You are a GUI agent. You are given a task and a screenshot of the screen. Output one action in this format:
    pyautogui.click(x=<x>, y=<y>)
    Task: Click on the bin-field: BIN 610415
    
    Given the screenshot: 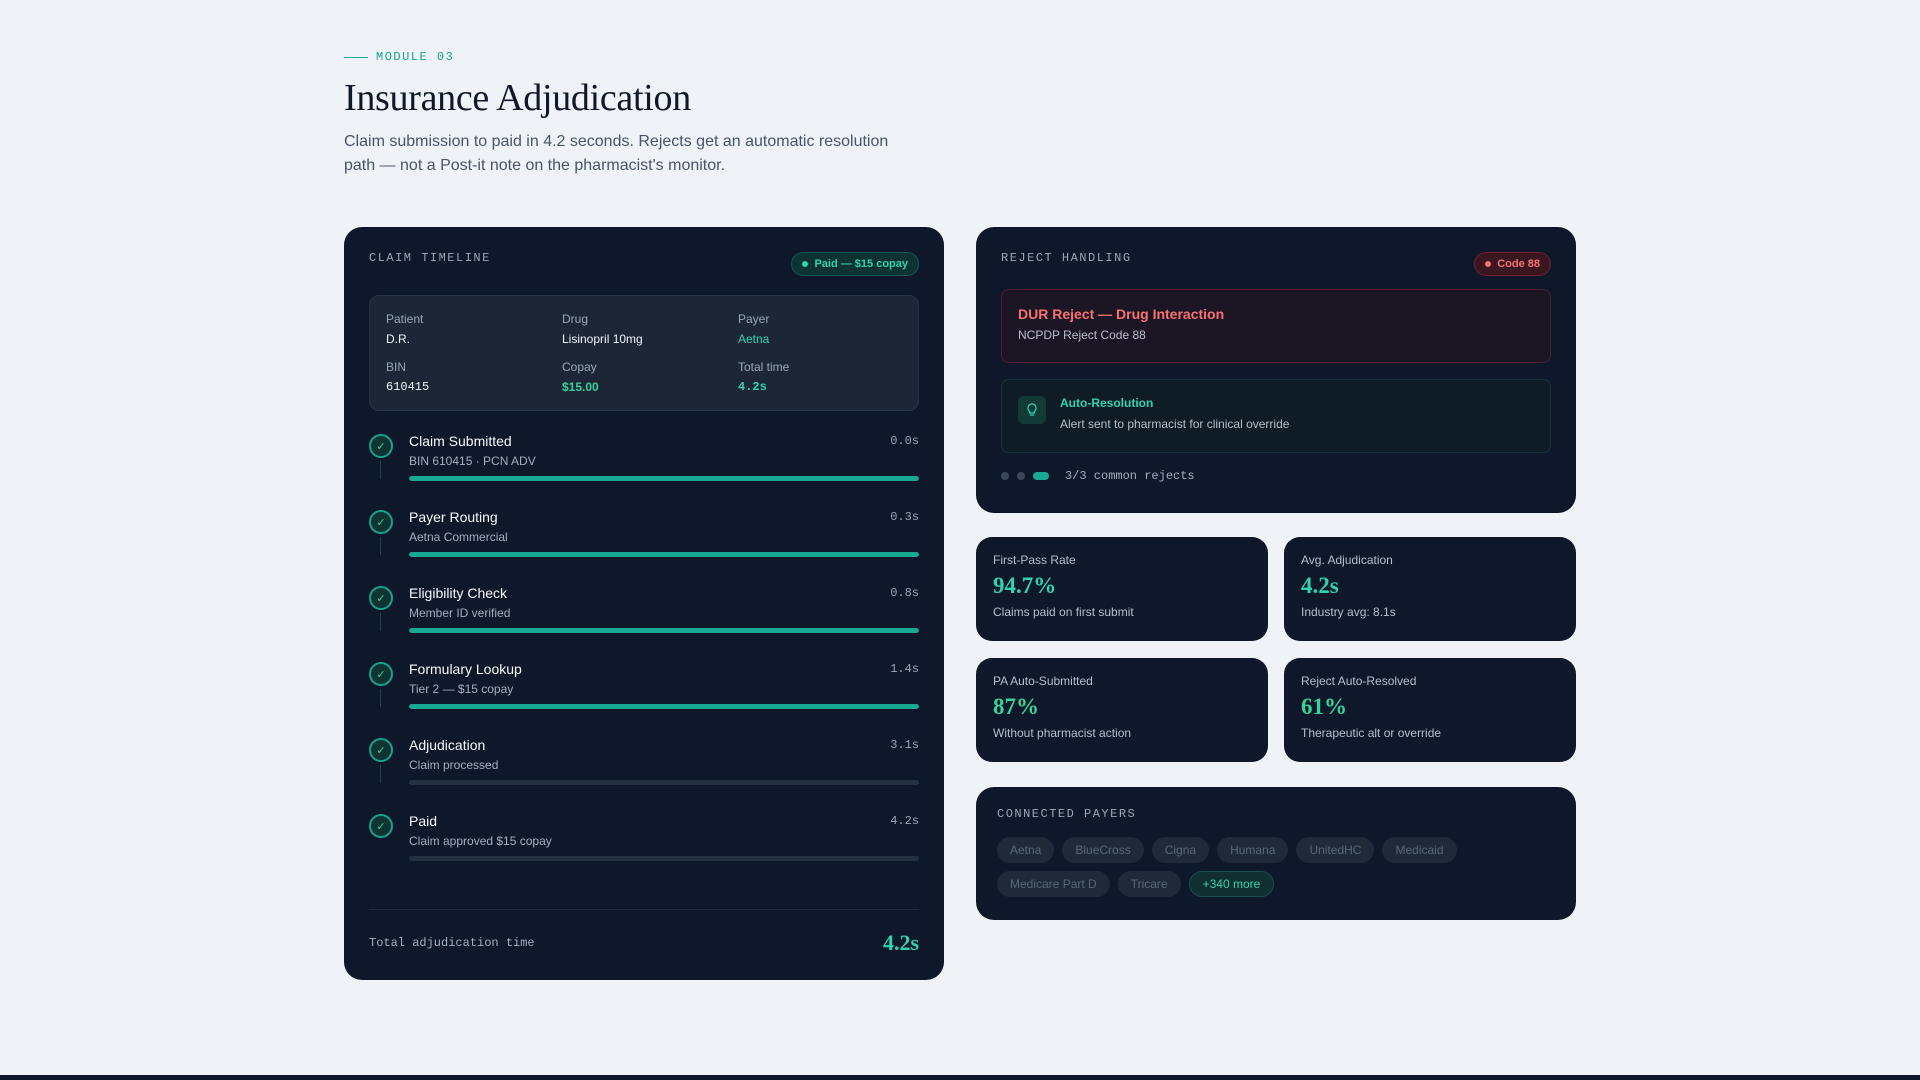 What is the action you would take?
    pyautogui.click(x=474, y=377)
    